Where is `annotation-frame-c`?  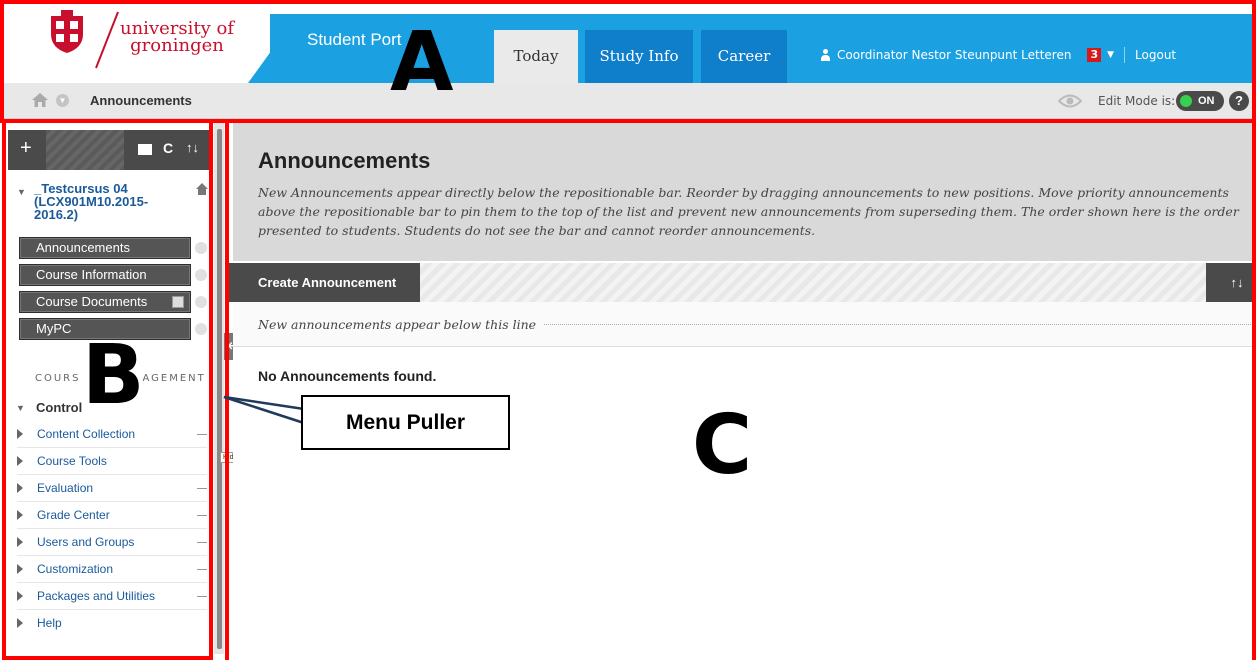
annotation-frame-c is located at coordinates (229, 389).